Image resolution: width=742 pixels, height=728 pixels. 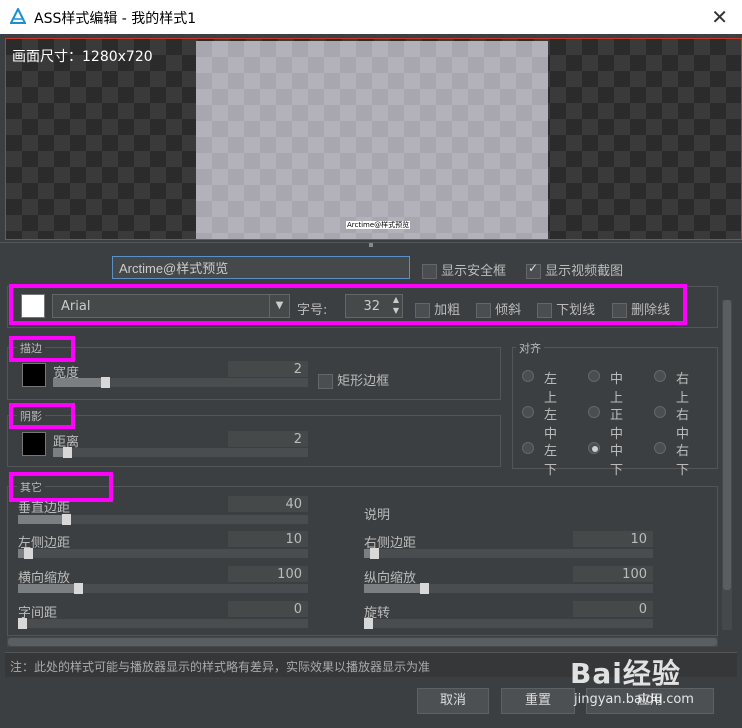 I want to click on show-video-frame-checkbox: ✓, so click(x=533, y=270).